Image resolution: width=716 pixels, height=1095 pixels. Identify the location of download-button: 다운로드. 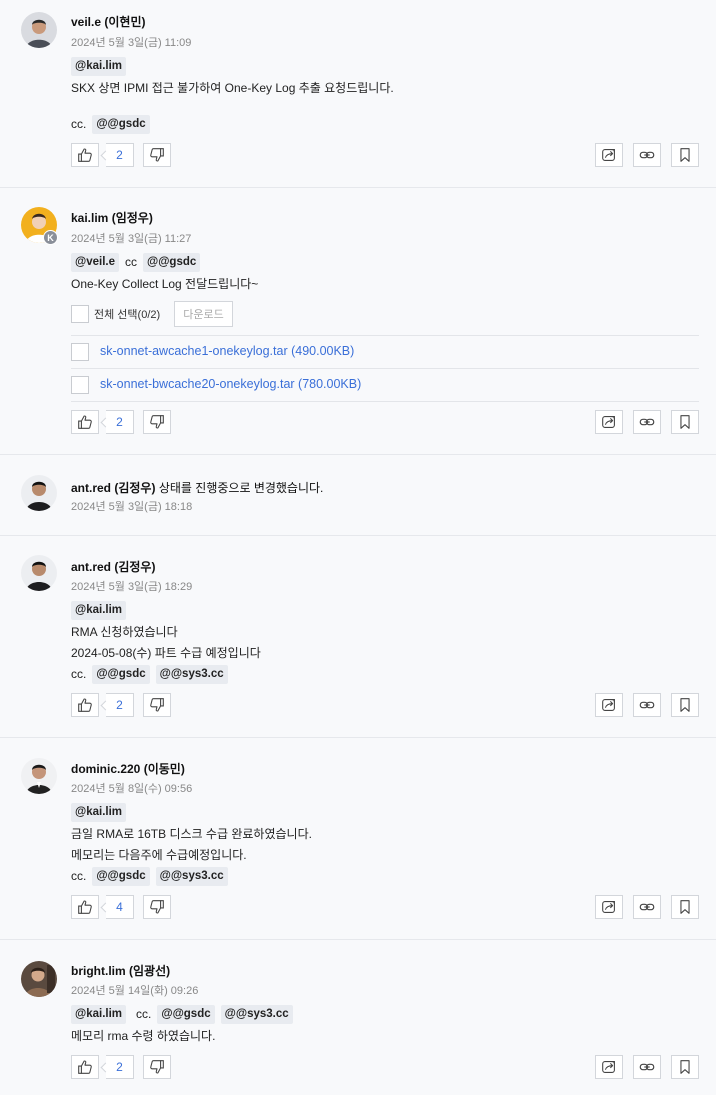
(203, 314).